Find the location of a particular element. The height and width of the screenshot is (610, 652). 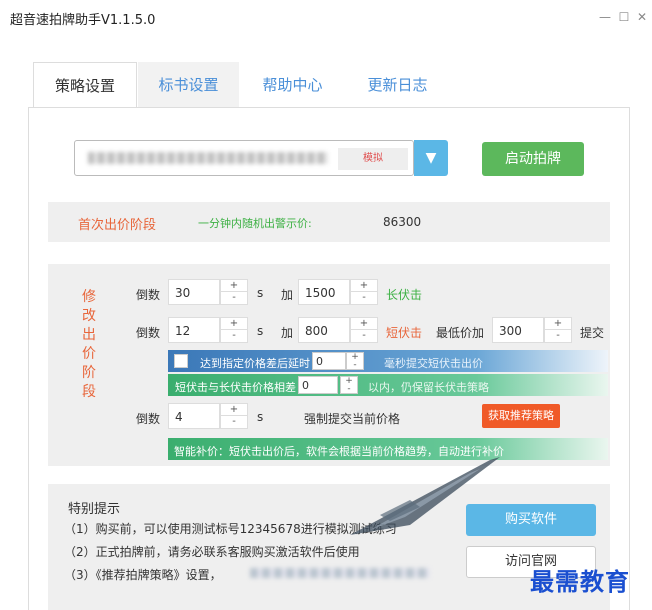

start-button: 启动拍牌 is located at coordinates (533, 159).